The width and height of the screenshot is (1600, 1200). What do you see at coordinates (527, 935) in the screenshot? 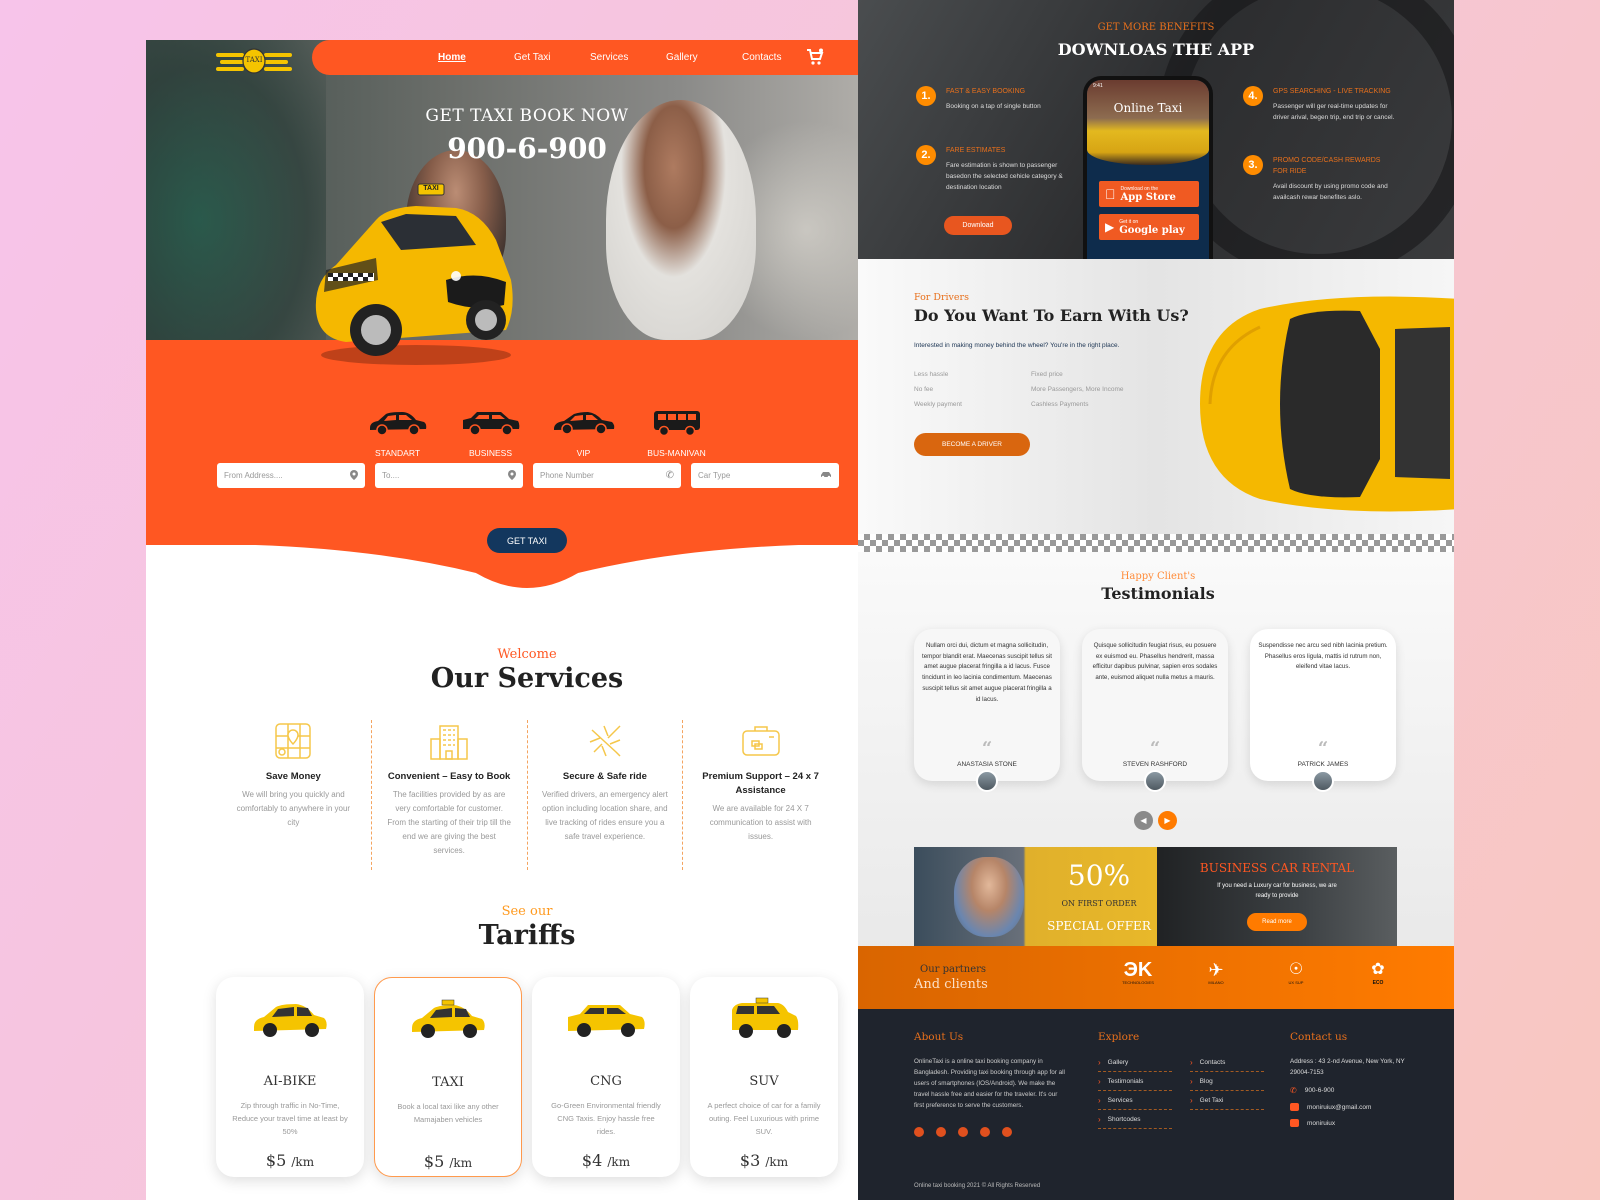
I see `tariffs-title: Tariffs` at bounding box center [527, 935].